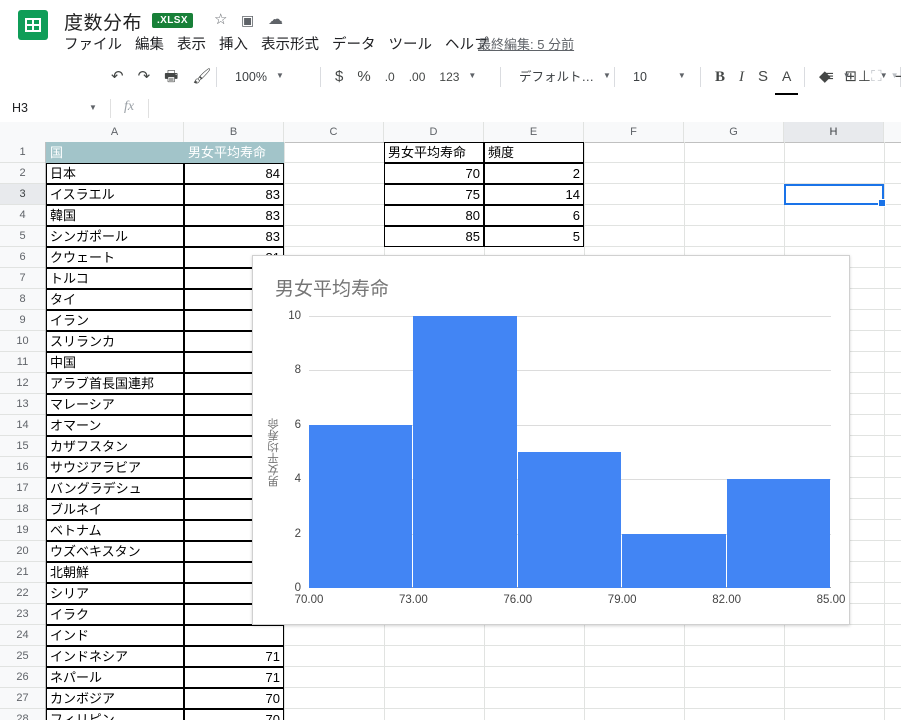  What do you see at coordinates (22, 446) in the screenshot?
I see `row-header-15: 15` at bounding box center [22, 446].